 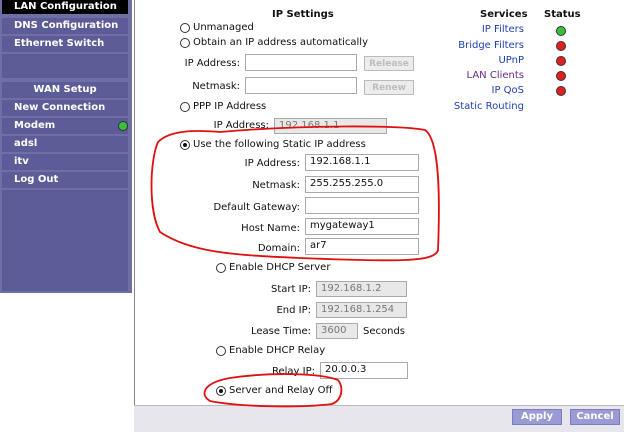 I want to click on renew-button: Renew, so click(x=389, y=87).